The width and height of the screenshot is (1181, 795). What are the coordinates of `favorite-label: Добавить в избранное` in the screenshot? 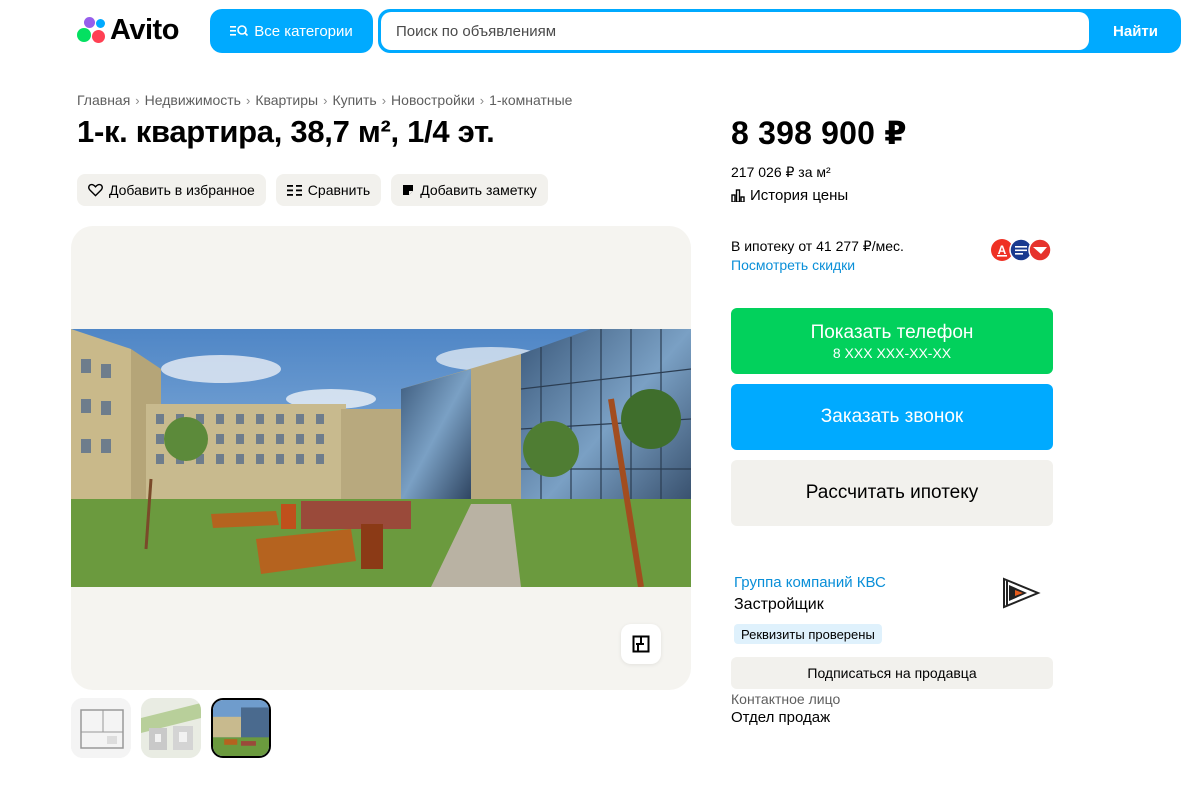 It's located at (182, 190).